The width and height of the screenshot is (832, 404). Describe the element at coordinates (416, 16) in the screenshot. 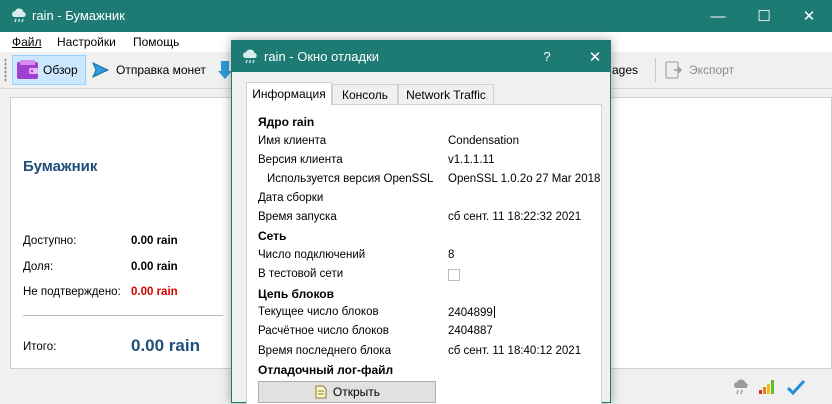

I see `main-titlebar: rain - Бумажник — ☐ ✕` at that location.